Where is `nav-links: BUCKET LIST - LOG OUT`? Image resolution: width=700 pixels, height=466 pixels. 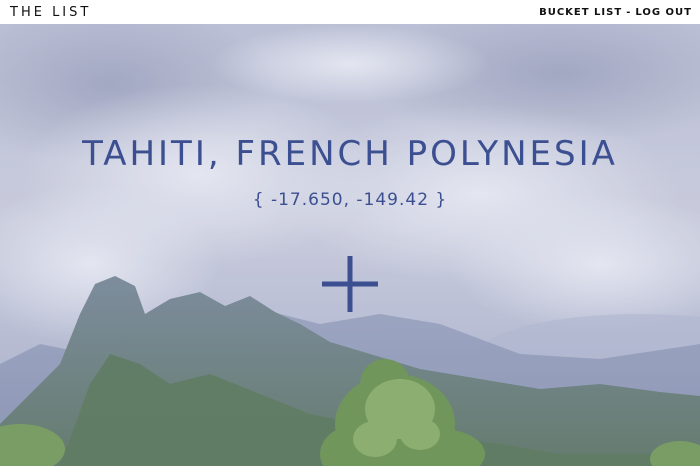 nav-links: BUCKET LIST - LOG OUT is located at coordinates (615, 12).